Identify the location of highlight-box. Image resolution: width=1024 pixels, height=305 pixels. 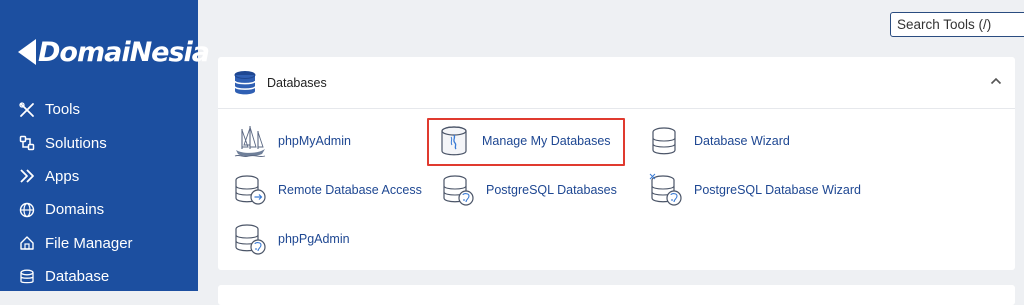
(526, 142).